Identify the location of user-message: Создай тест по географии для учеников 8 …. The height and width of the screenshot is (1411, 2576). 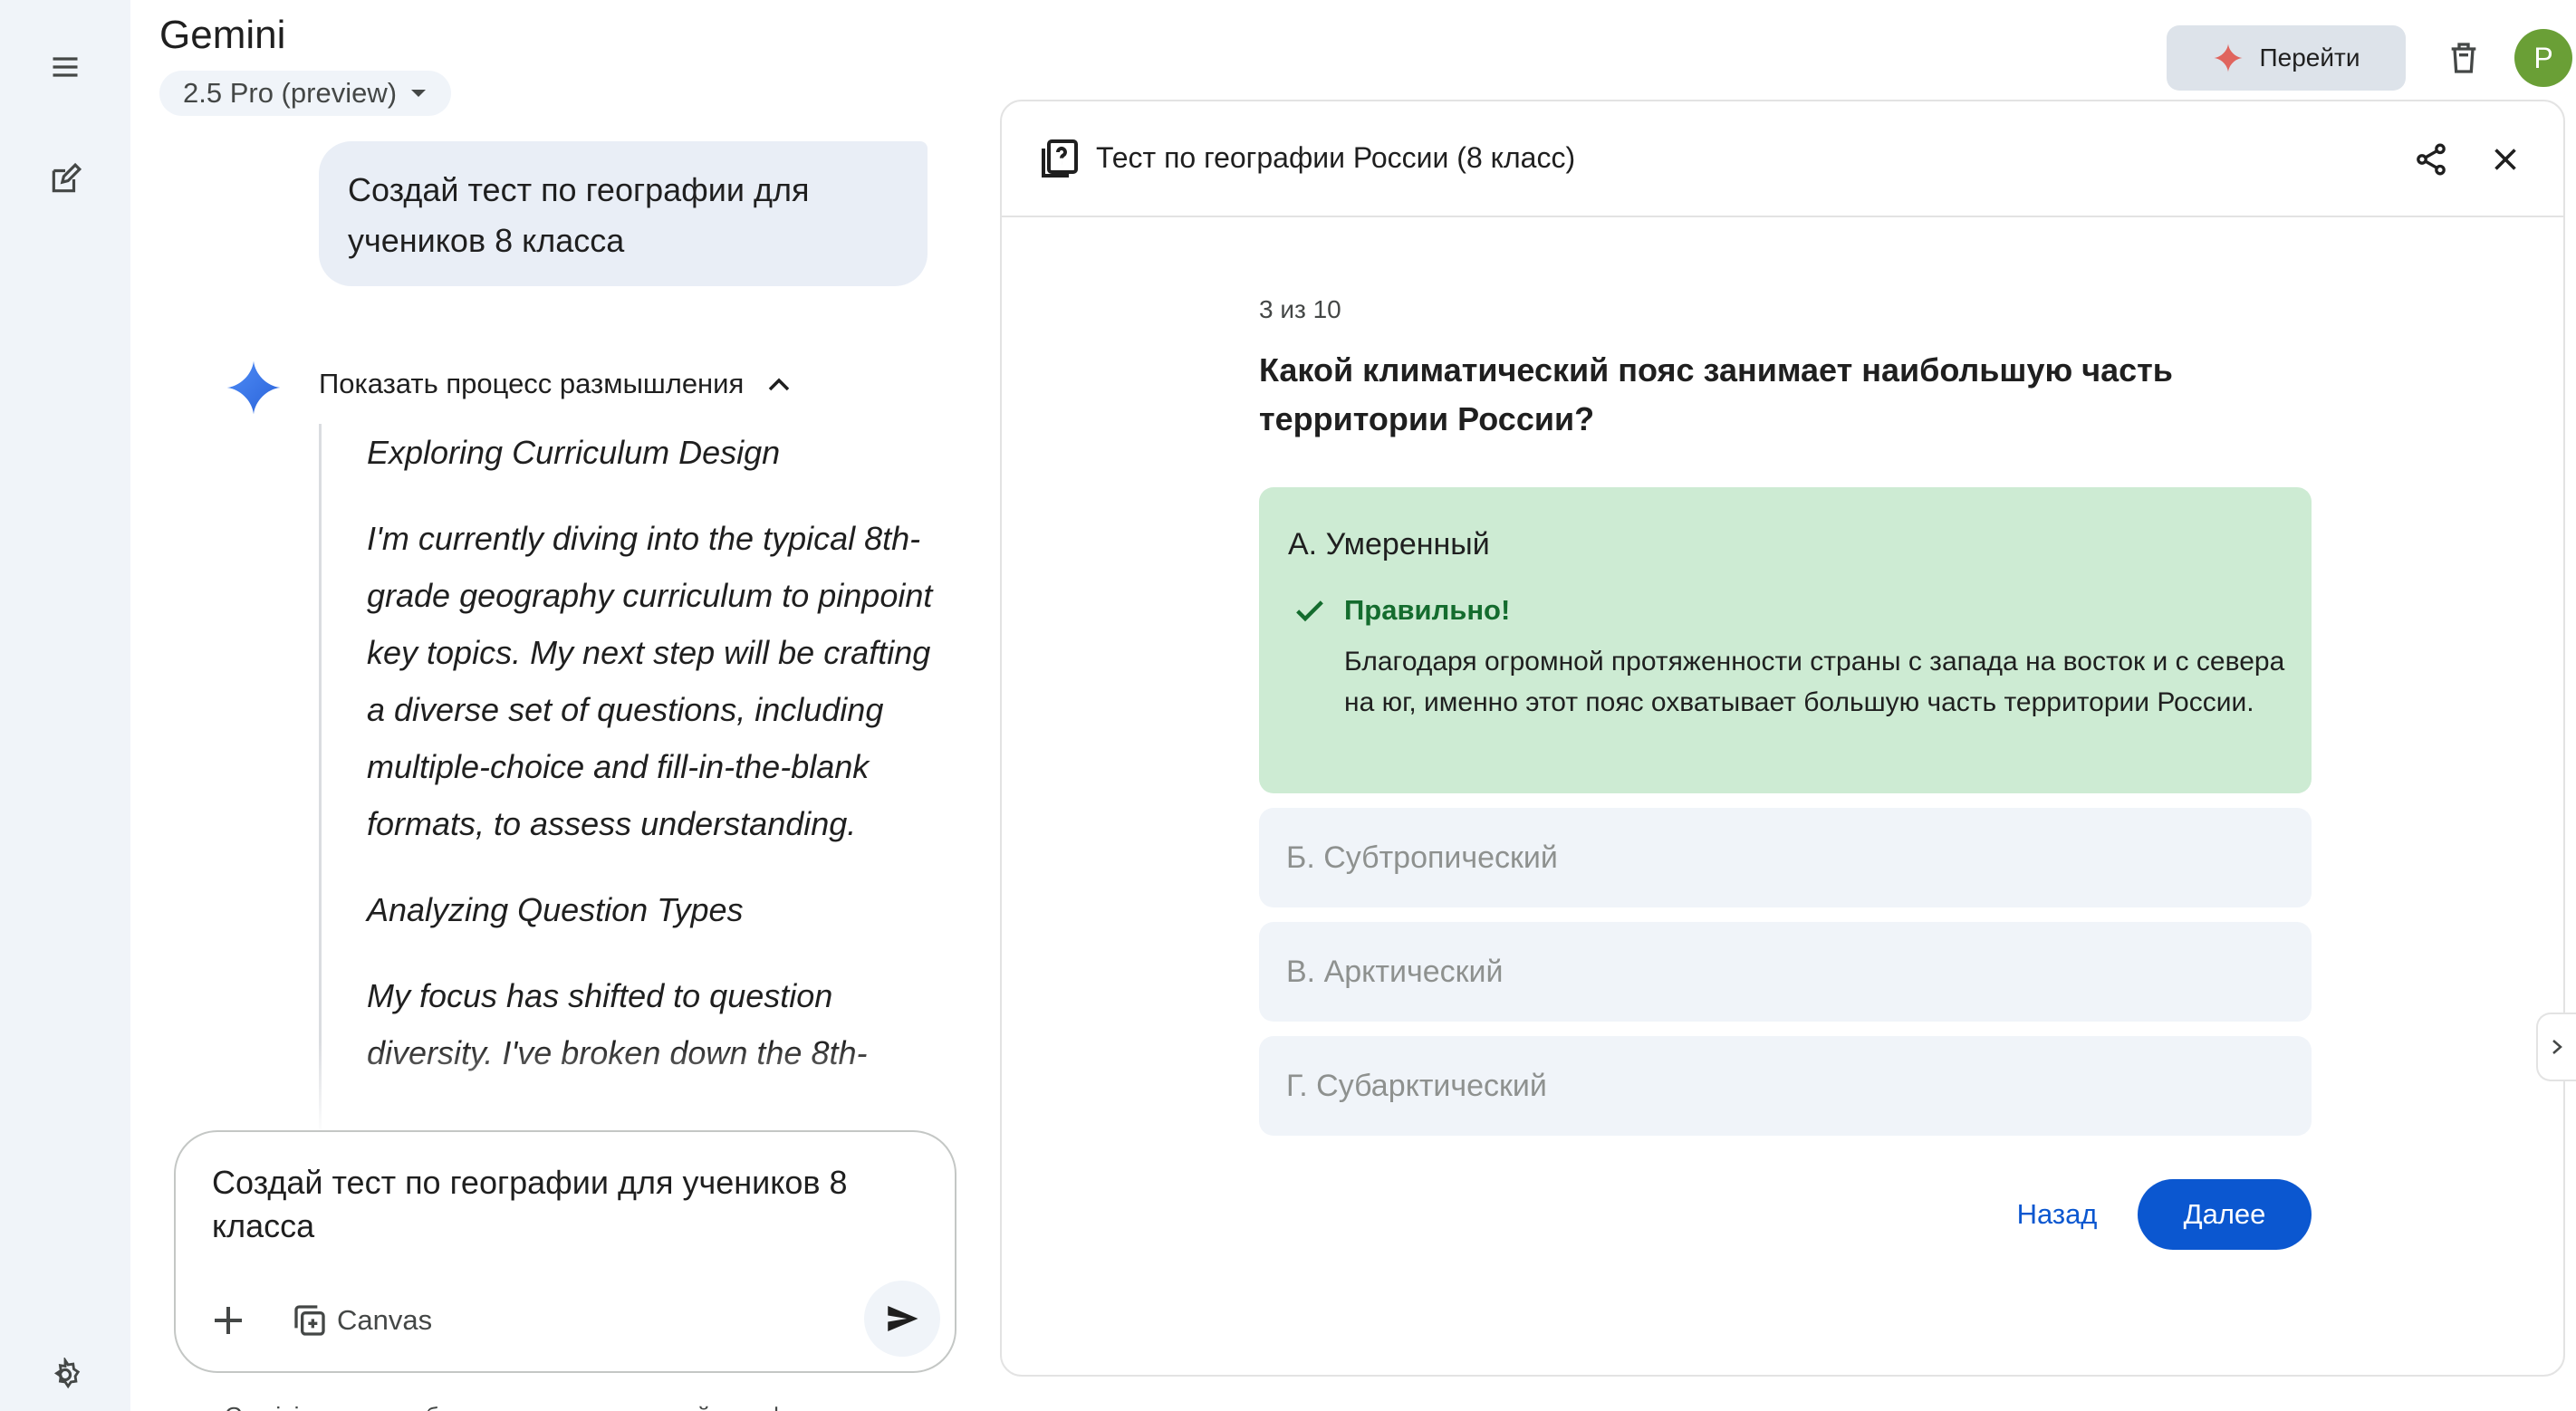
(623, 214).